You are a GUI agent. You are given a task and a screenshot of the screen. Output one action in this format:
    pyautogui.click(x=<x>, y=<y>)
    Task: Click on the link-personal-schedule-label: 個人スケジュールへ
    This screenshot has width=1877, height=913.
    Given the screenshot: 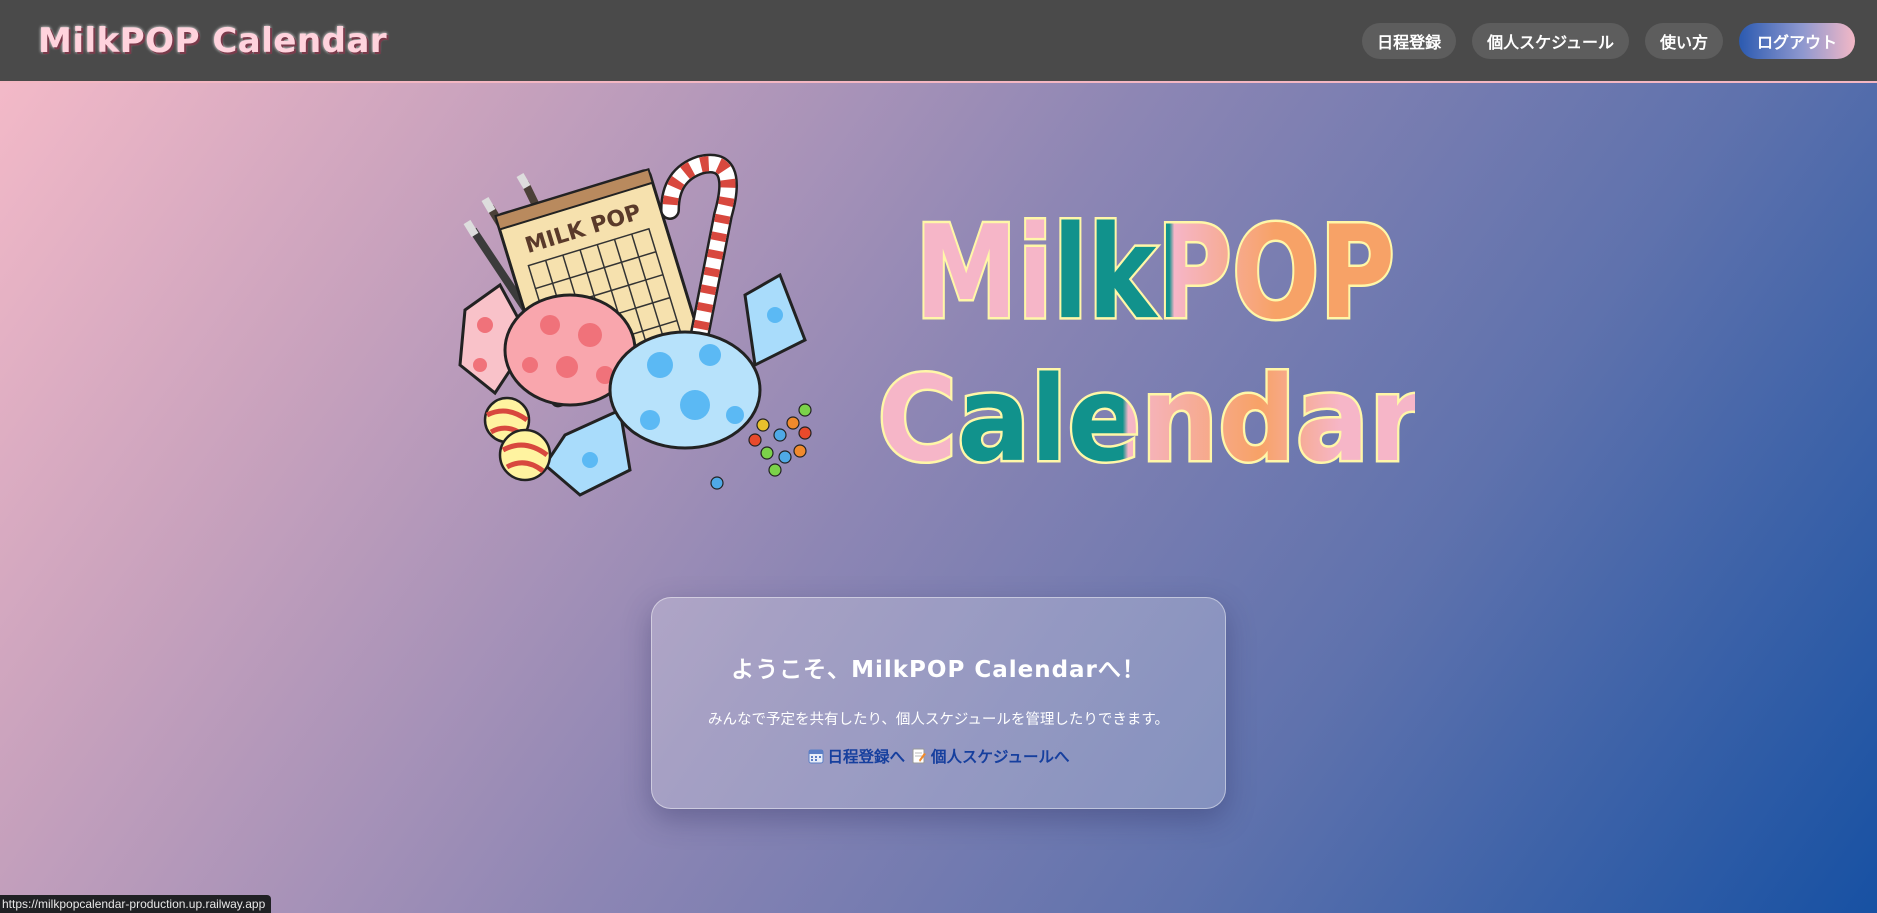 What is the action you would take?
    pyautogui.click(x=1000, y=757)
    